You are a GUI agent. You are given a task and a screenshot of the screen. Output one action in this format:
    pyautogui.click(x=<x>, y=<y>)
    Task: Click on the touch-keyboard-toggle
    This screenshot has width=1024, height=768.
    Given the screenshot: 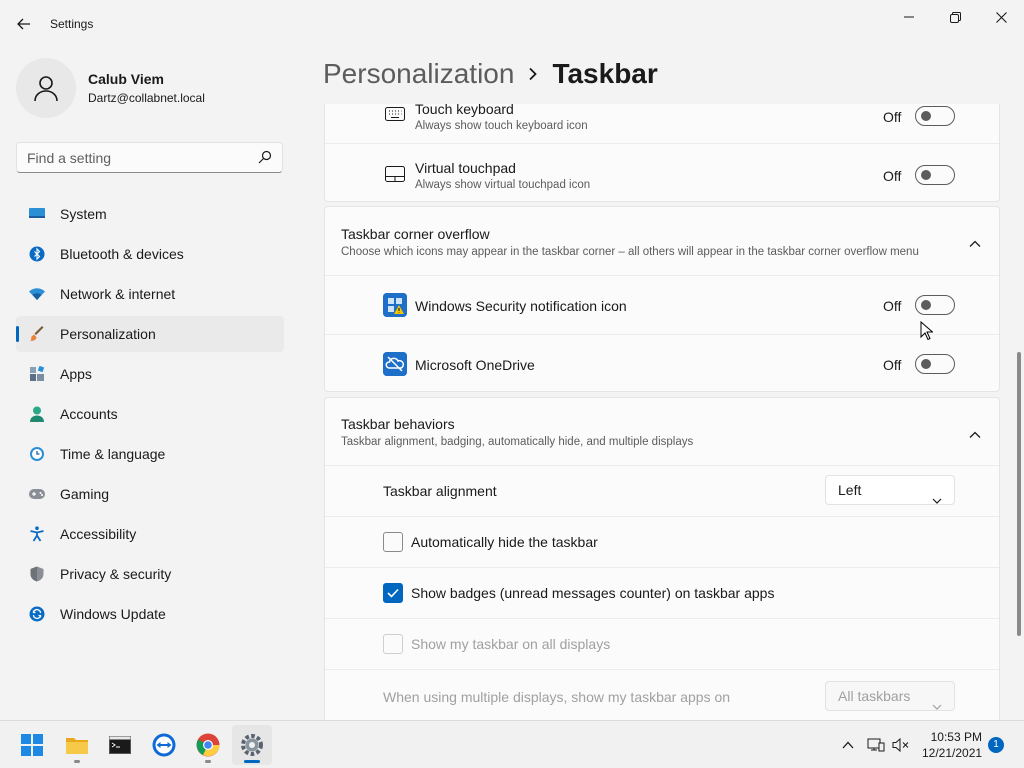 What is the action you would take?
    pyautogui.click(x=935, y=116)
    